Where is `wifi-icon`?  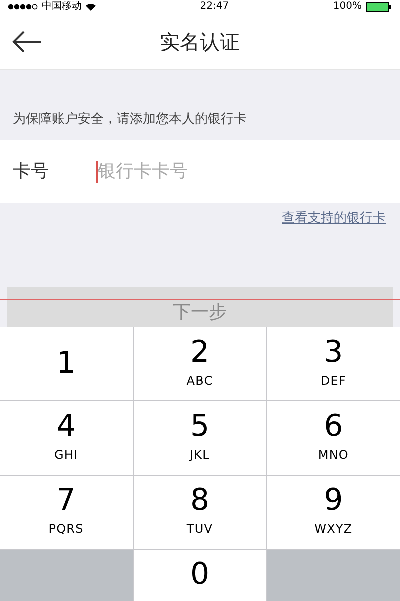 wifi-icon is located at coordinates (91, 7).